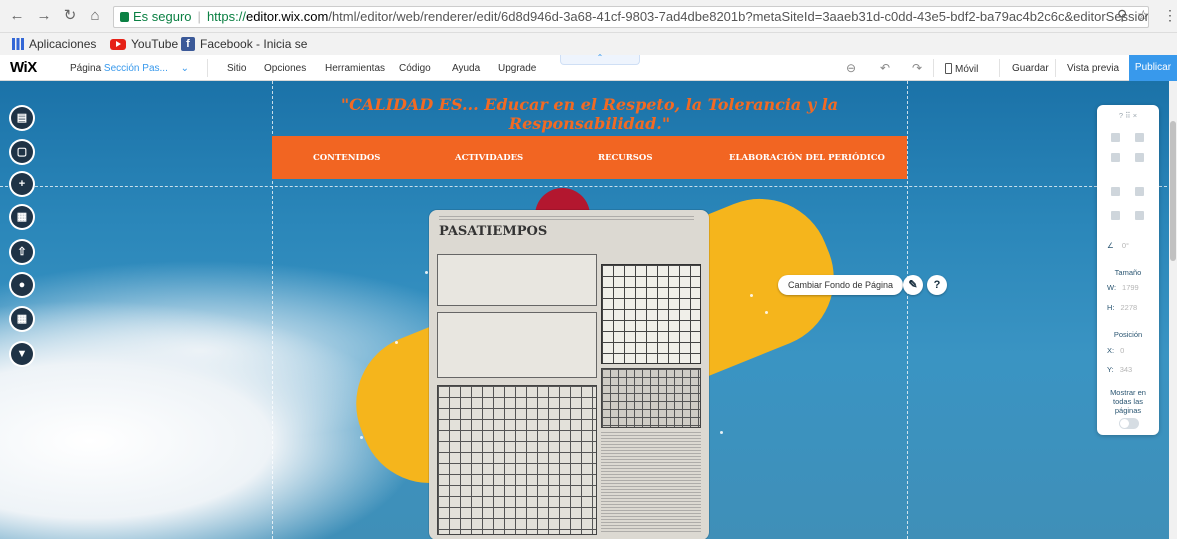 Image resolution: width=1177 pixels, height=539 pixels. What do you see at coordinates (244, 44) in the screenshot?
I see `bookmark-facebook: f Facebook - Inicia se` at bounding box center [244, 44].